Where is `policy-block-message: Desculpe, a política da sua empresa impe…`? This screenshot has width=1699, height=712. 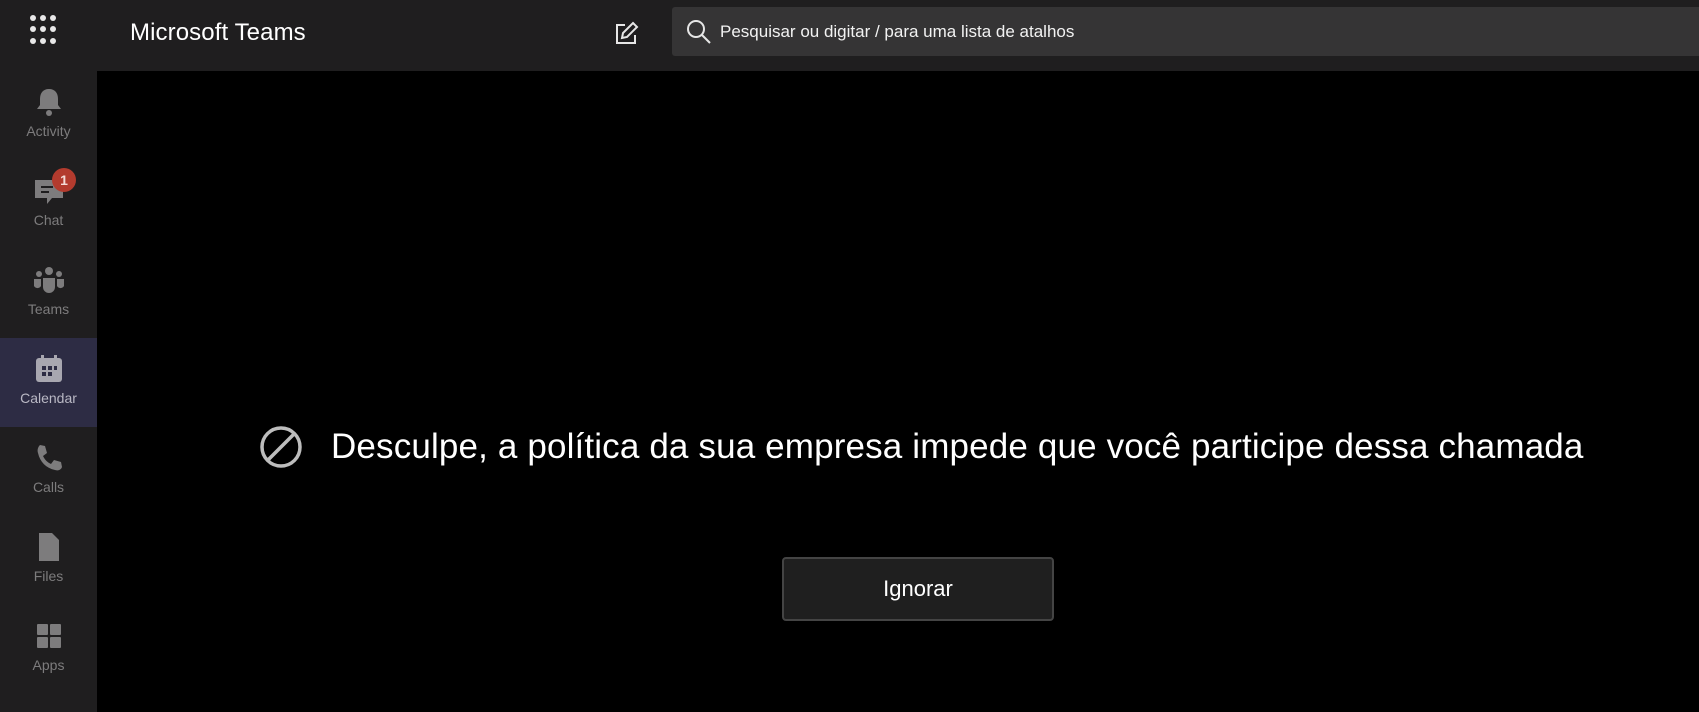
policy-block-message: Desculpe, a política da sua empresa impe… is located at coordinates (921, 447).